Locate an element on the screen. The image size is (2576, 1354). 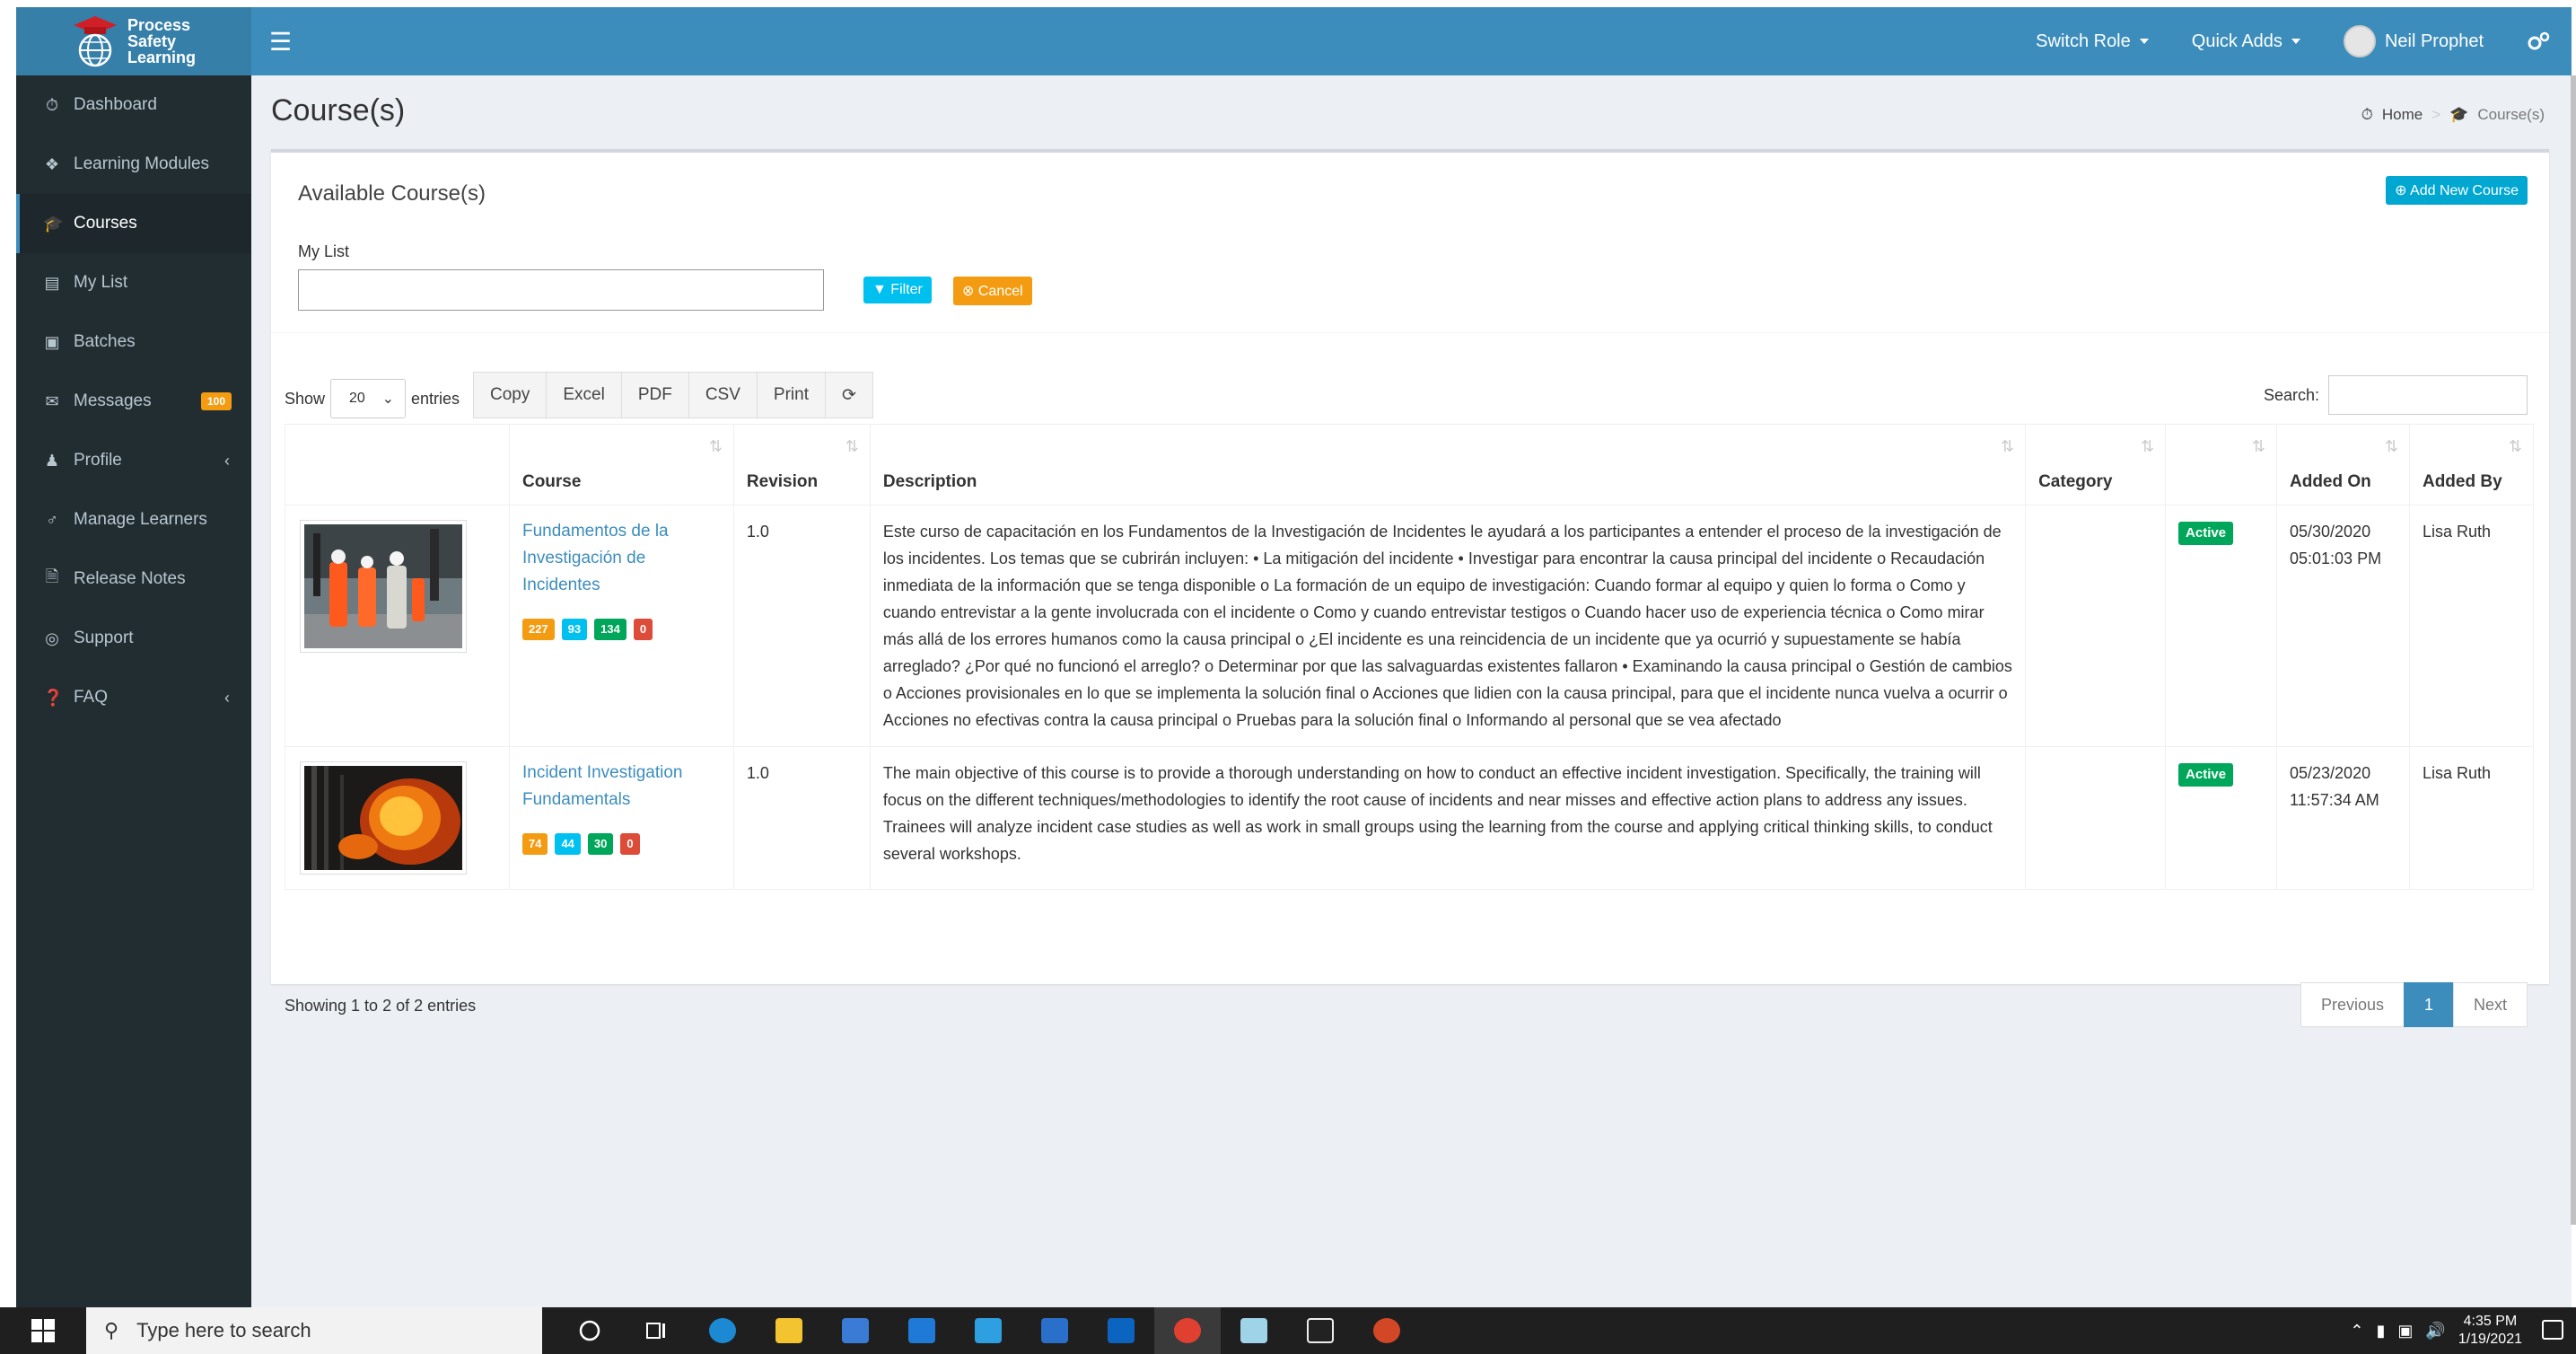
add-new-course-button: ⊕ Add New Course is located at coordinates (2457, 190).